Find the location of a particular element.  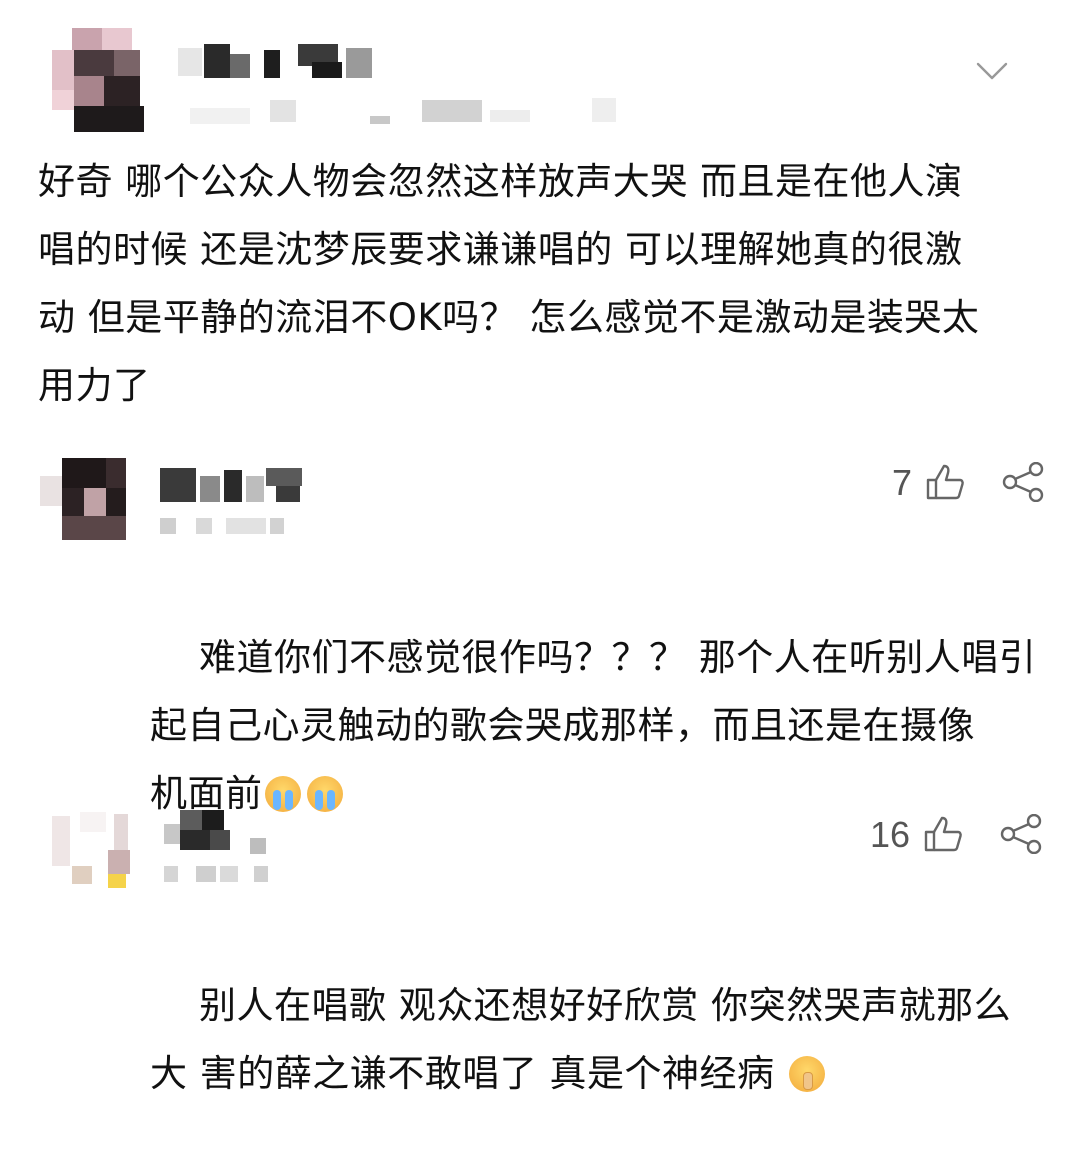

shushing-face-emoji is located at coordinates (806, 1074).